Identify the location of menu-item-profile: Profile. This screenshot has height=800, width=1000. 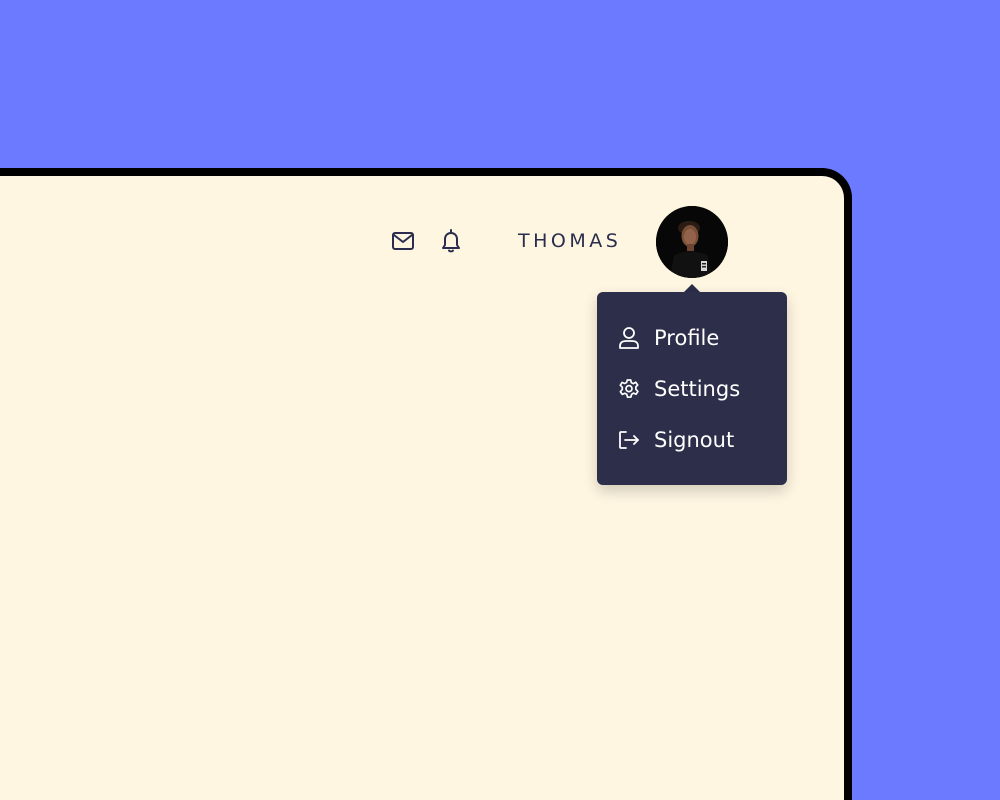
(668, 338).